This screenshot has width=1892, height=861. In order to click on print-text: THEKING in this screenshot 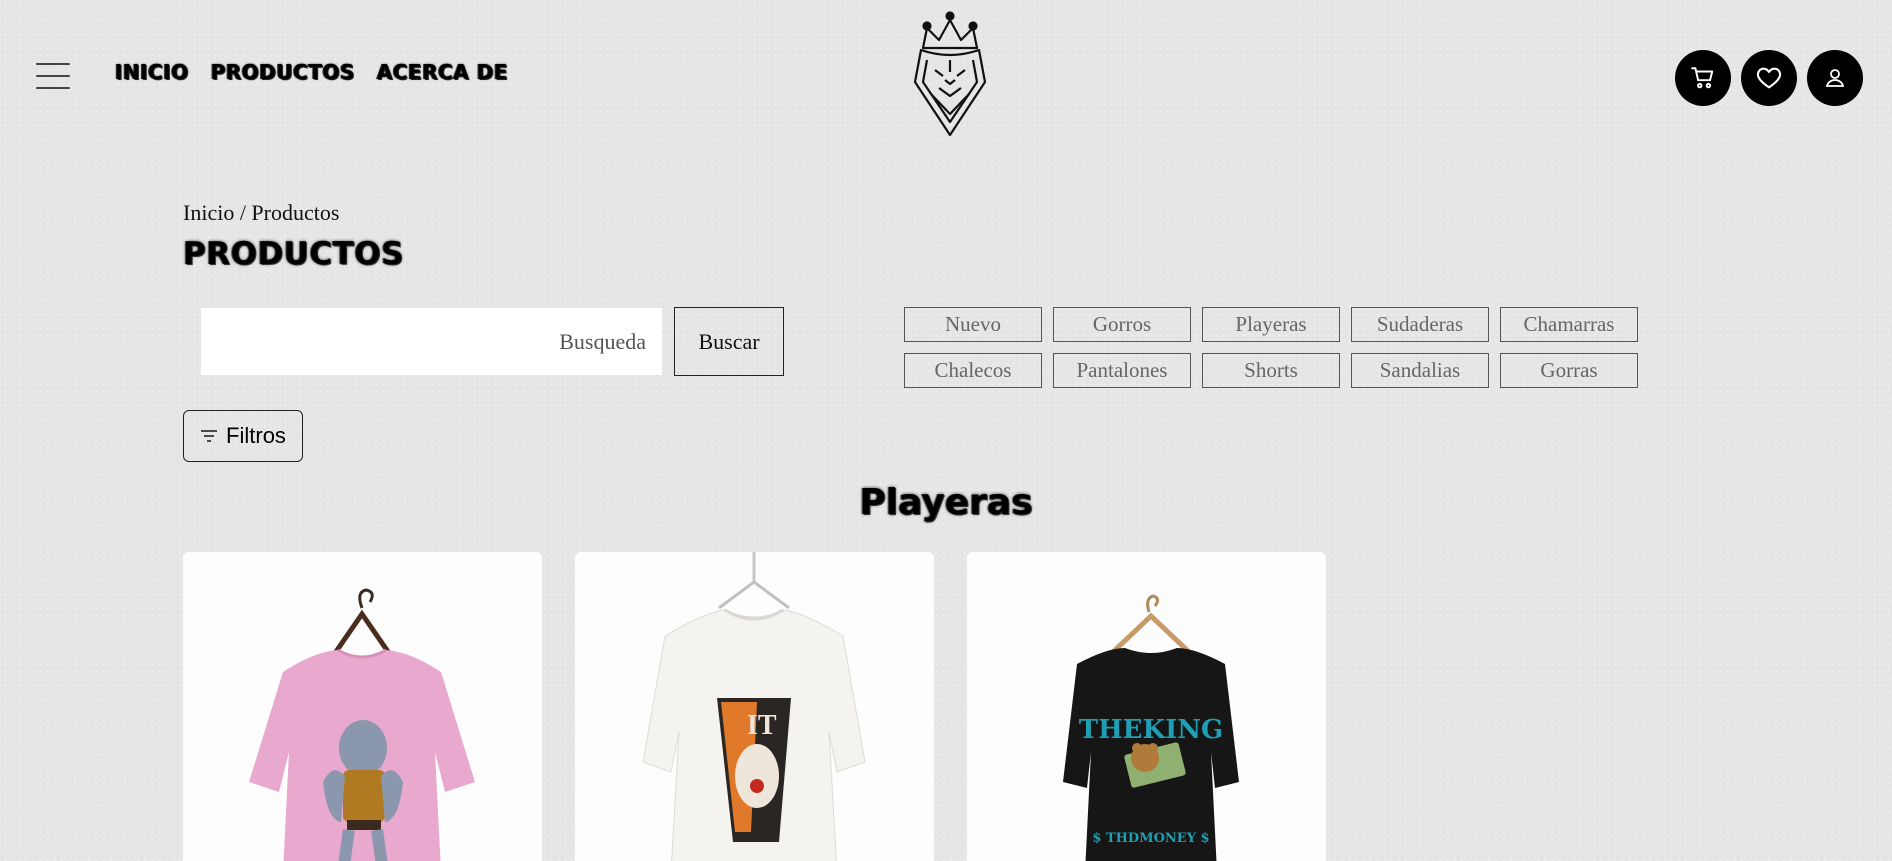, I will do `click(1151, 730)`.